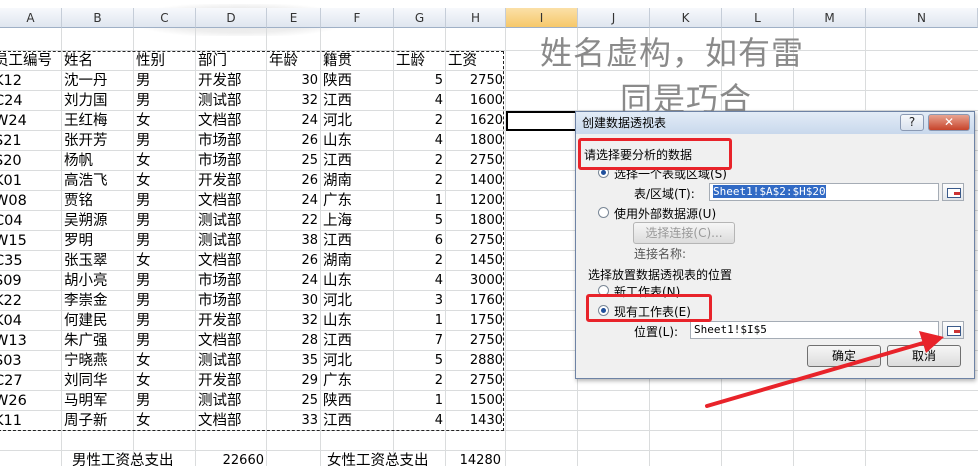 This screenshot has height=466, width=978. Describe the element at coordinates (476, 201) in the screenshot. I see `table-cell: 1200` at that location.